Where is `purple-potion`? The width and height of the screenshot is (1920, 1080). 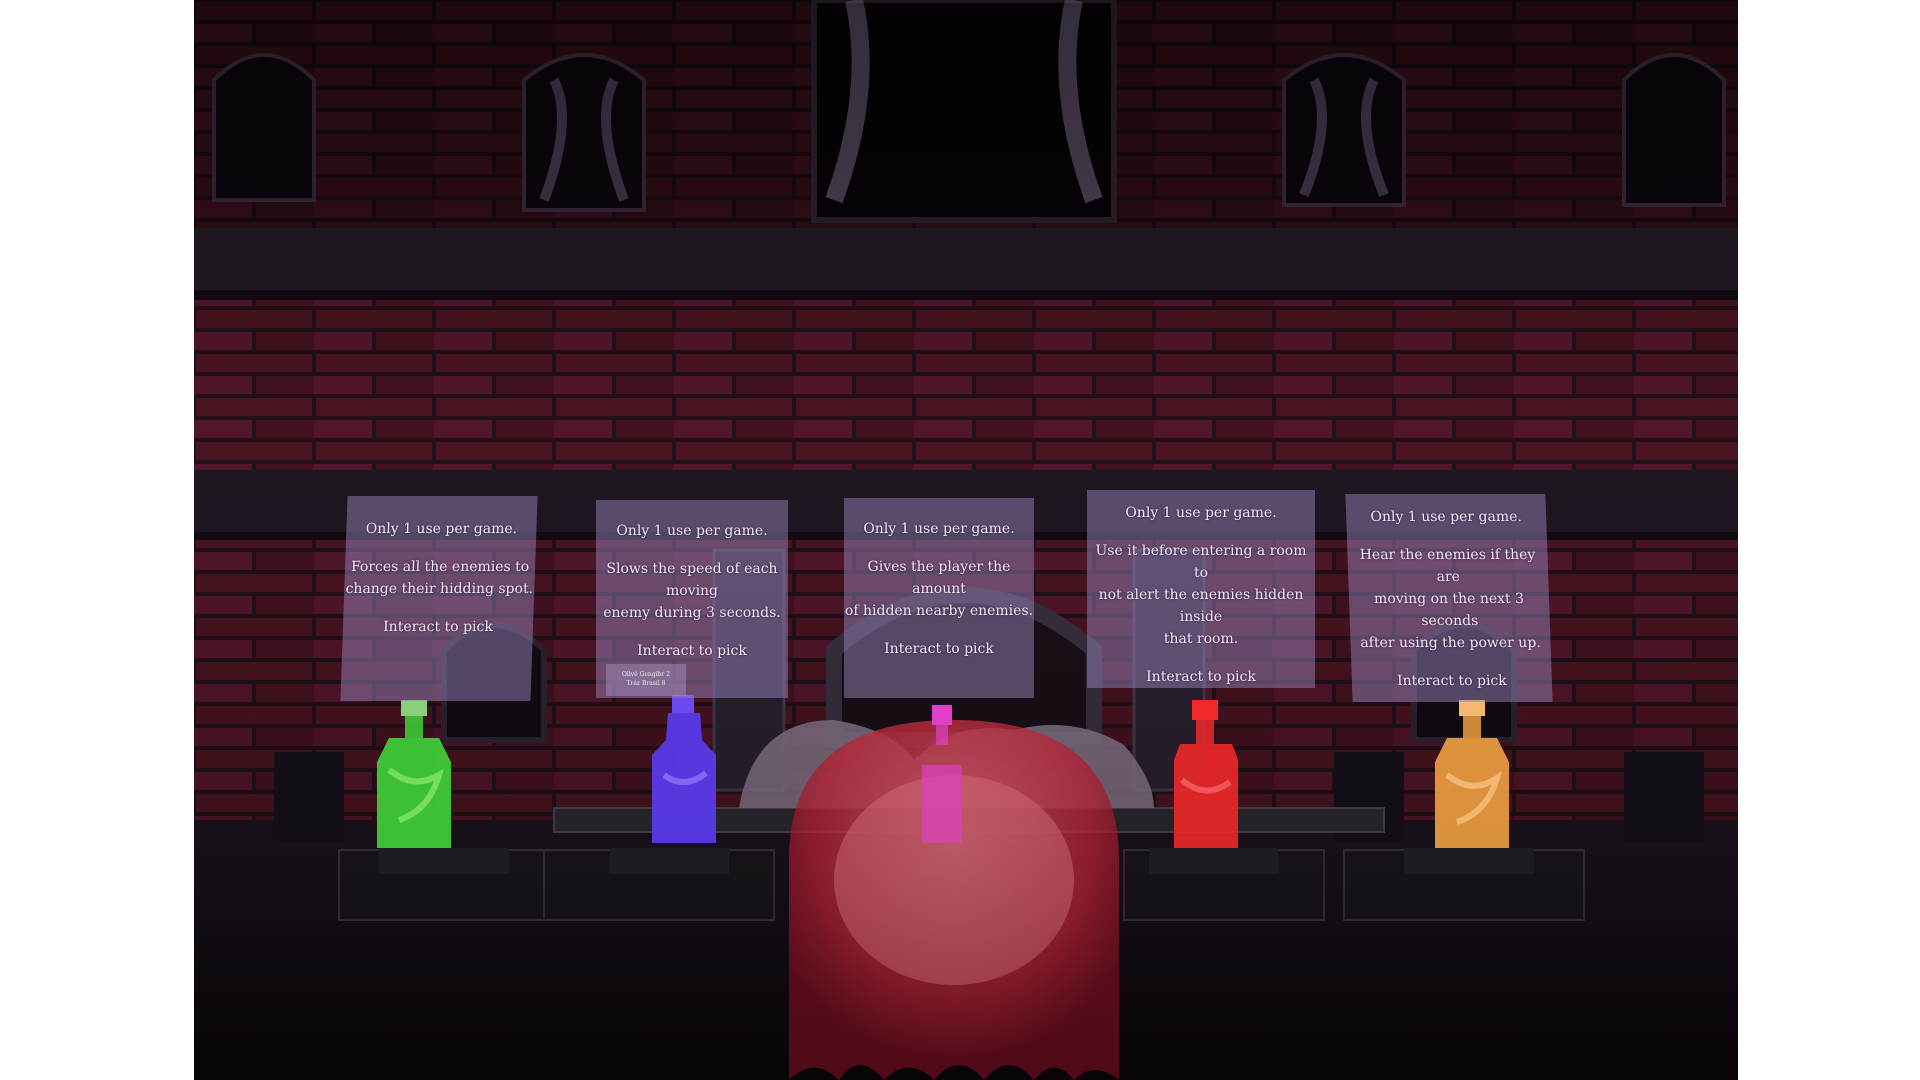 purple-potion is located at coordinates (684, 770).